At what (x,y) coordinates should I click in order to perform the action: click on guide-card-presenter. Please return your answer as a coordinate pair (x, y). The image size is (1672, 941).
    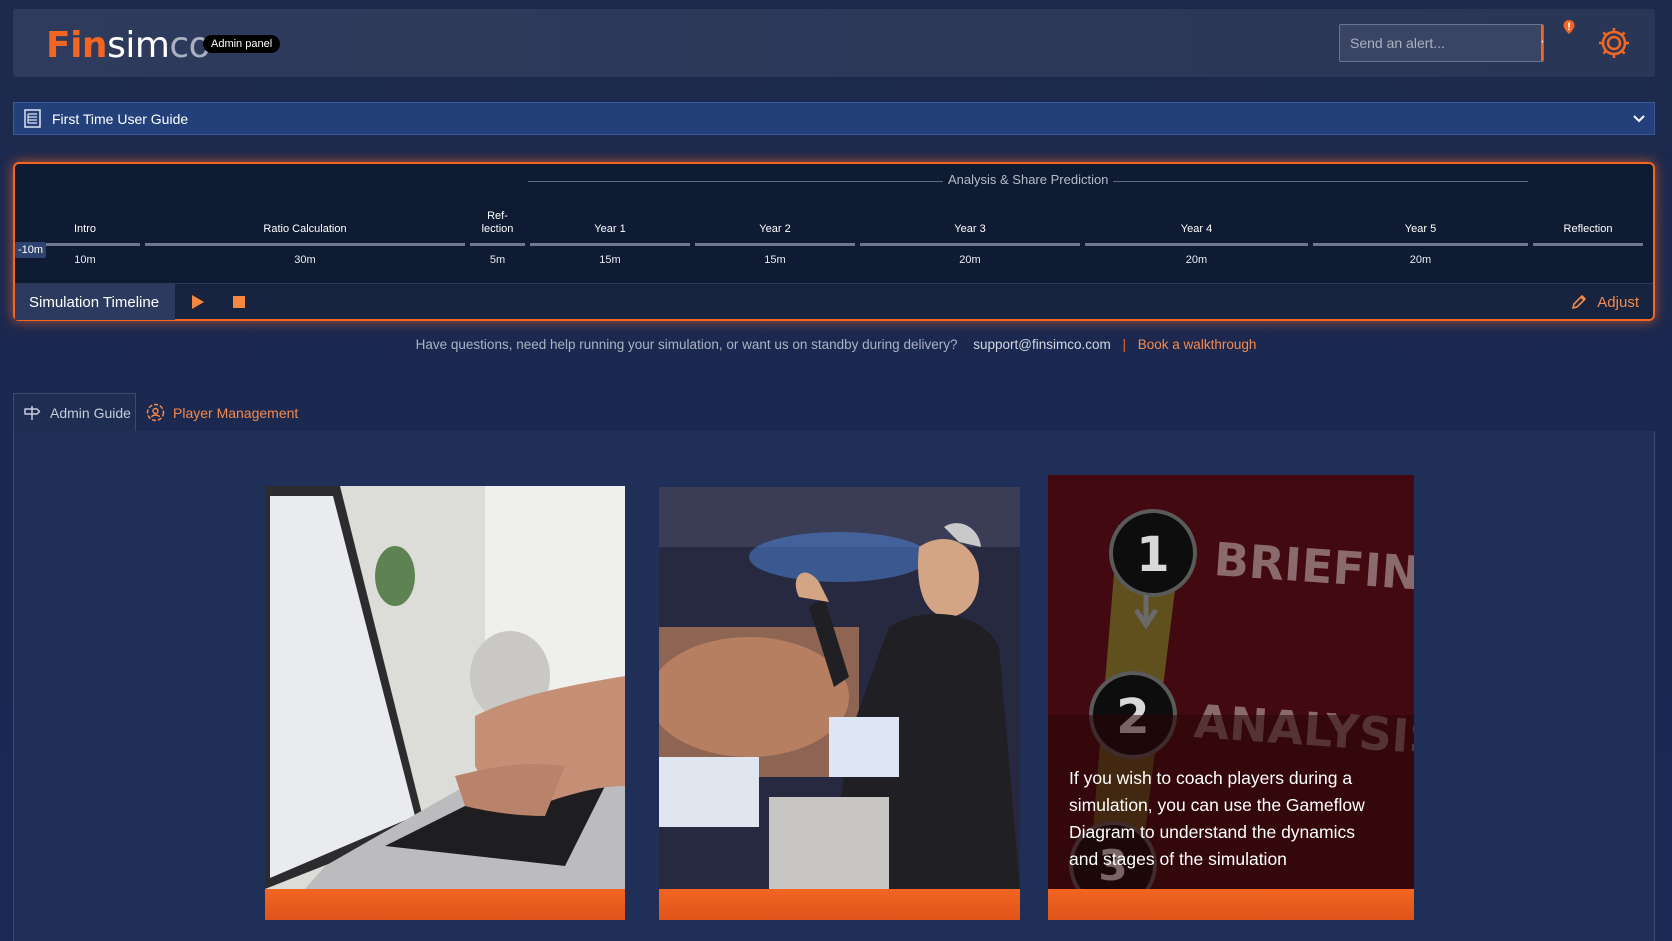
    Looking at the image, I should click on (839, 703).